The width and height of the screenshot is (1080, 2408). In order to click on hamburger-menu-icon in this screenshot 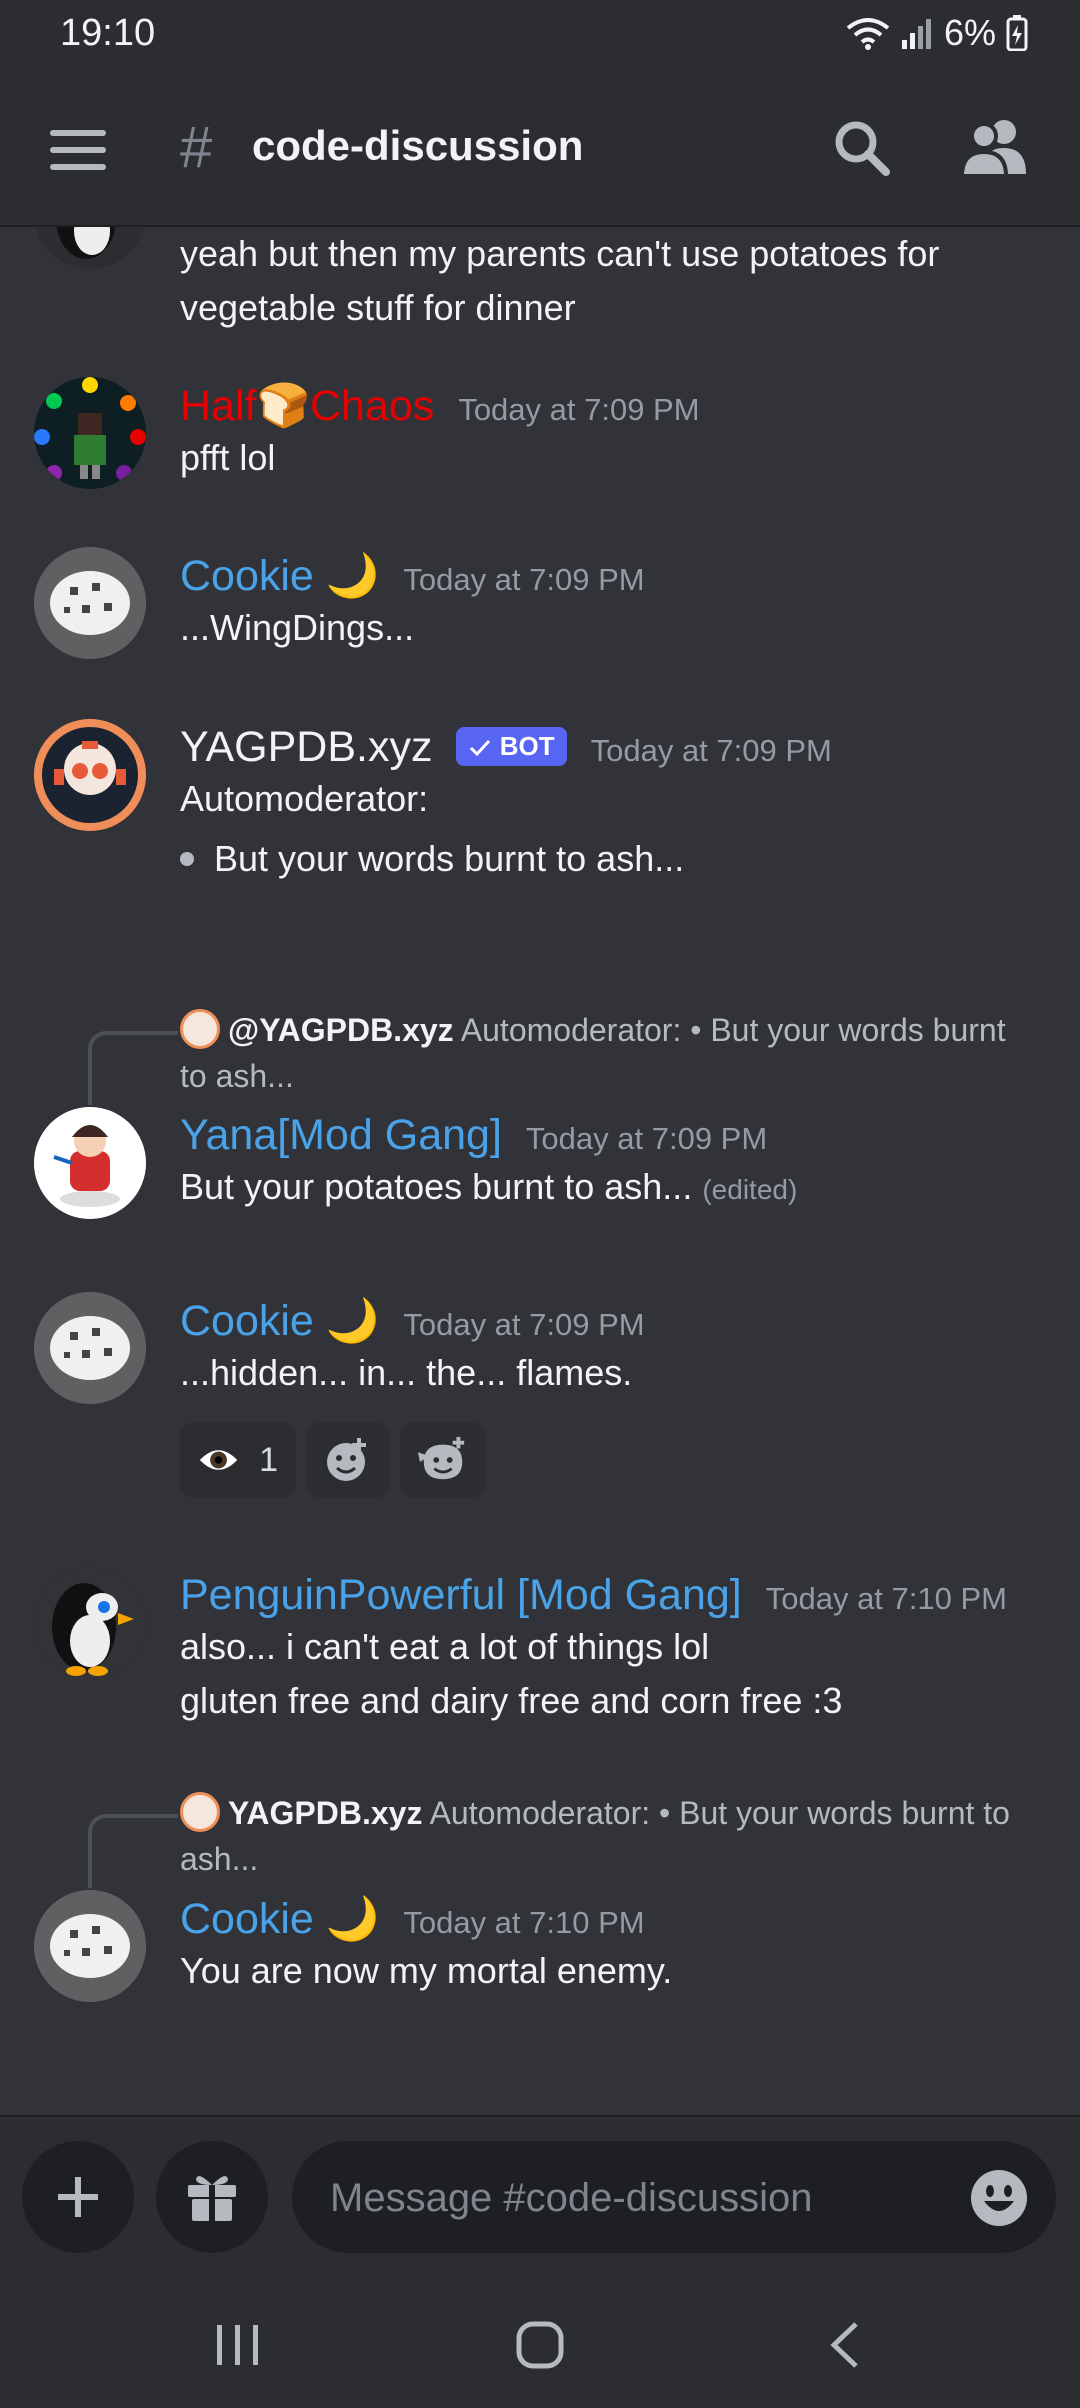, I will do `click(78, 150)`.